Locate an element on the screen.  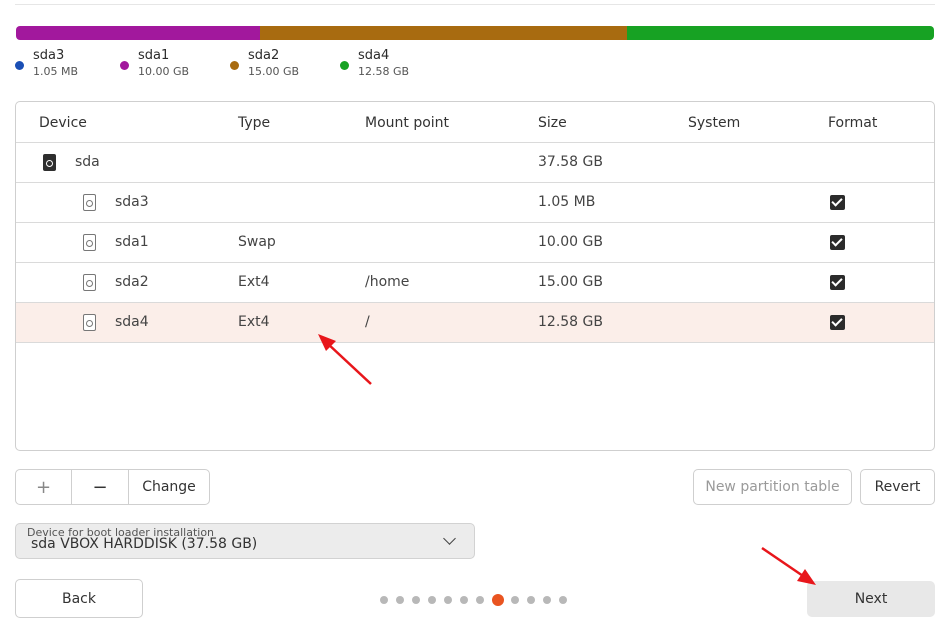
device-name: sda2 is located at coordinates (132, 282).